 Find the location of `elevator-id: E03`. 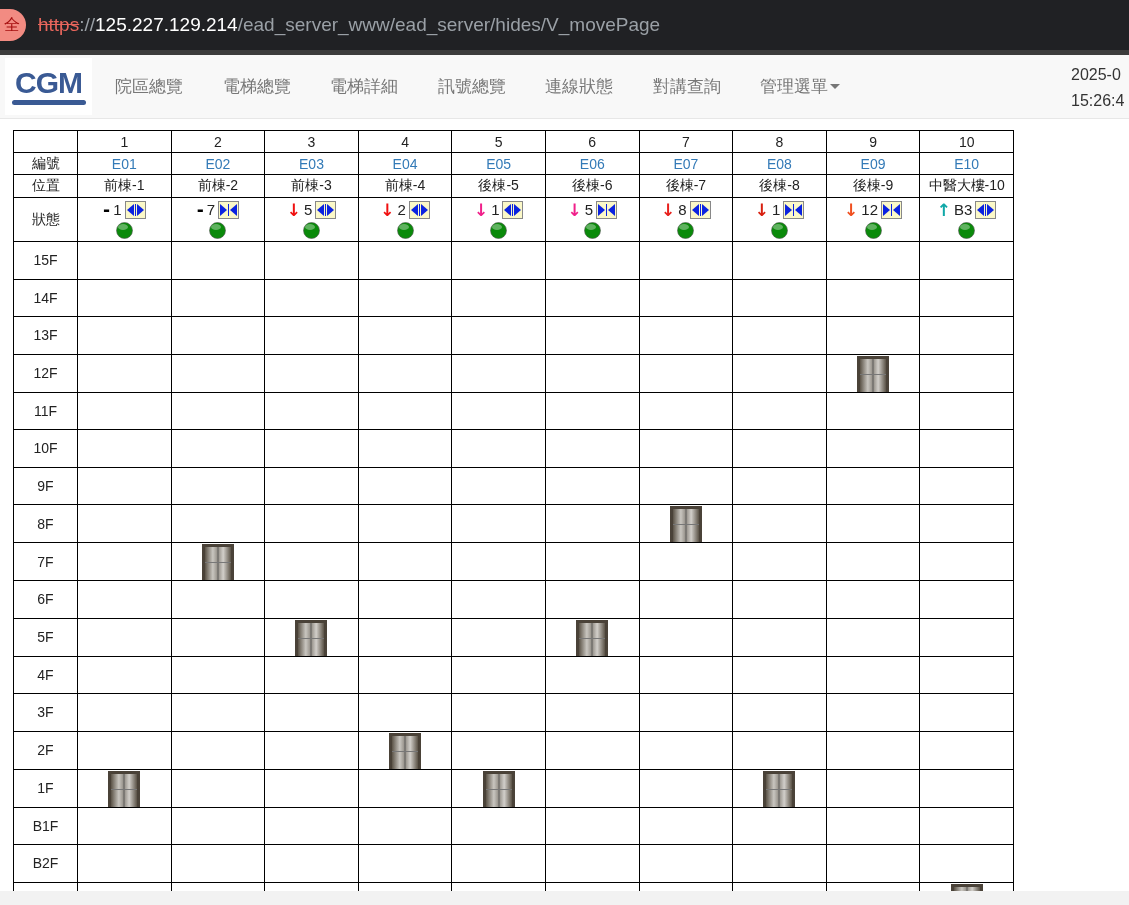

elevator-id: E03 is located at coordinates (311, 163).